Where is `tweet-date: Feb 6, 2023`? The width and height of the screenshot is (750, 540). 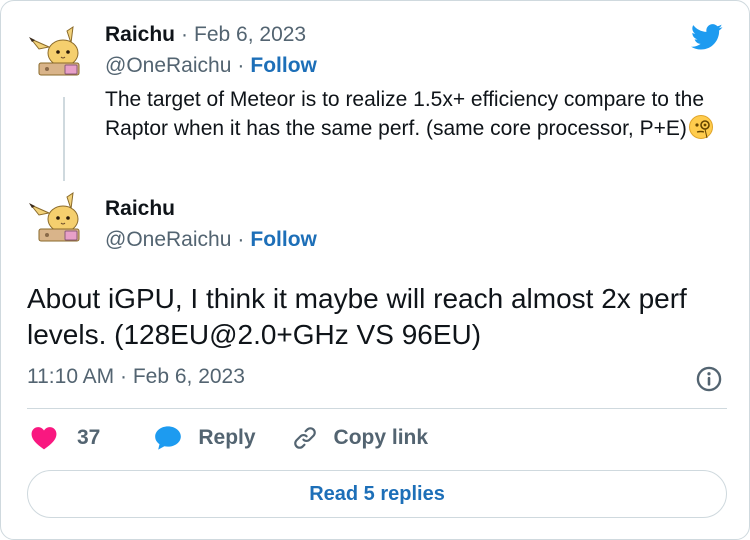 tweet-date: Feb 6, 2023 is located at coordinates (250, 35).